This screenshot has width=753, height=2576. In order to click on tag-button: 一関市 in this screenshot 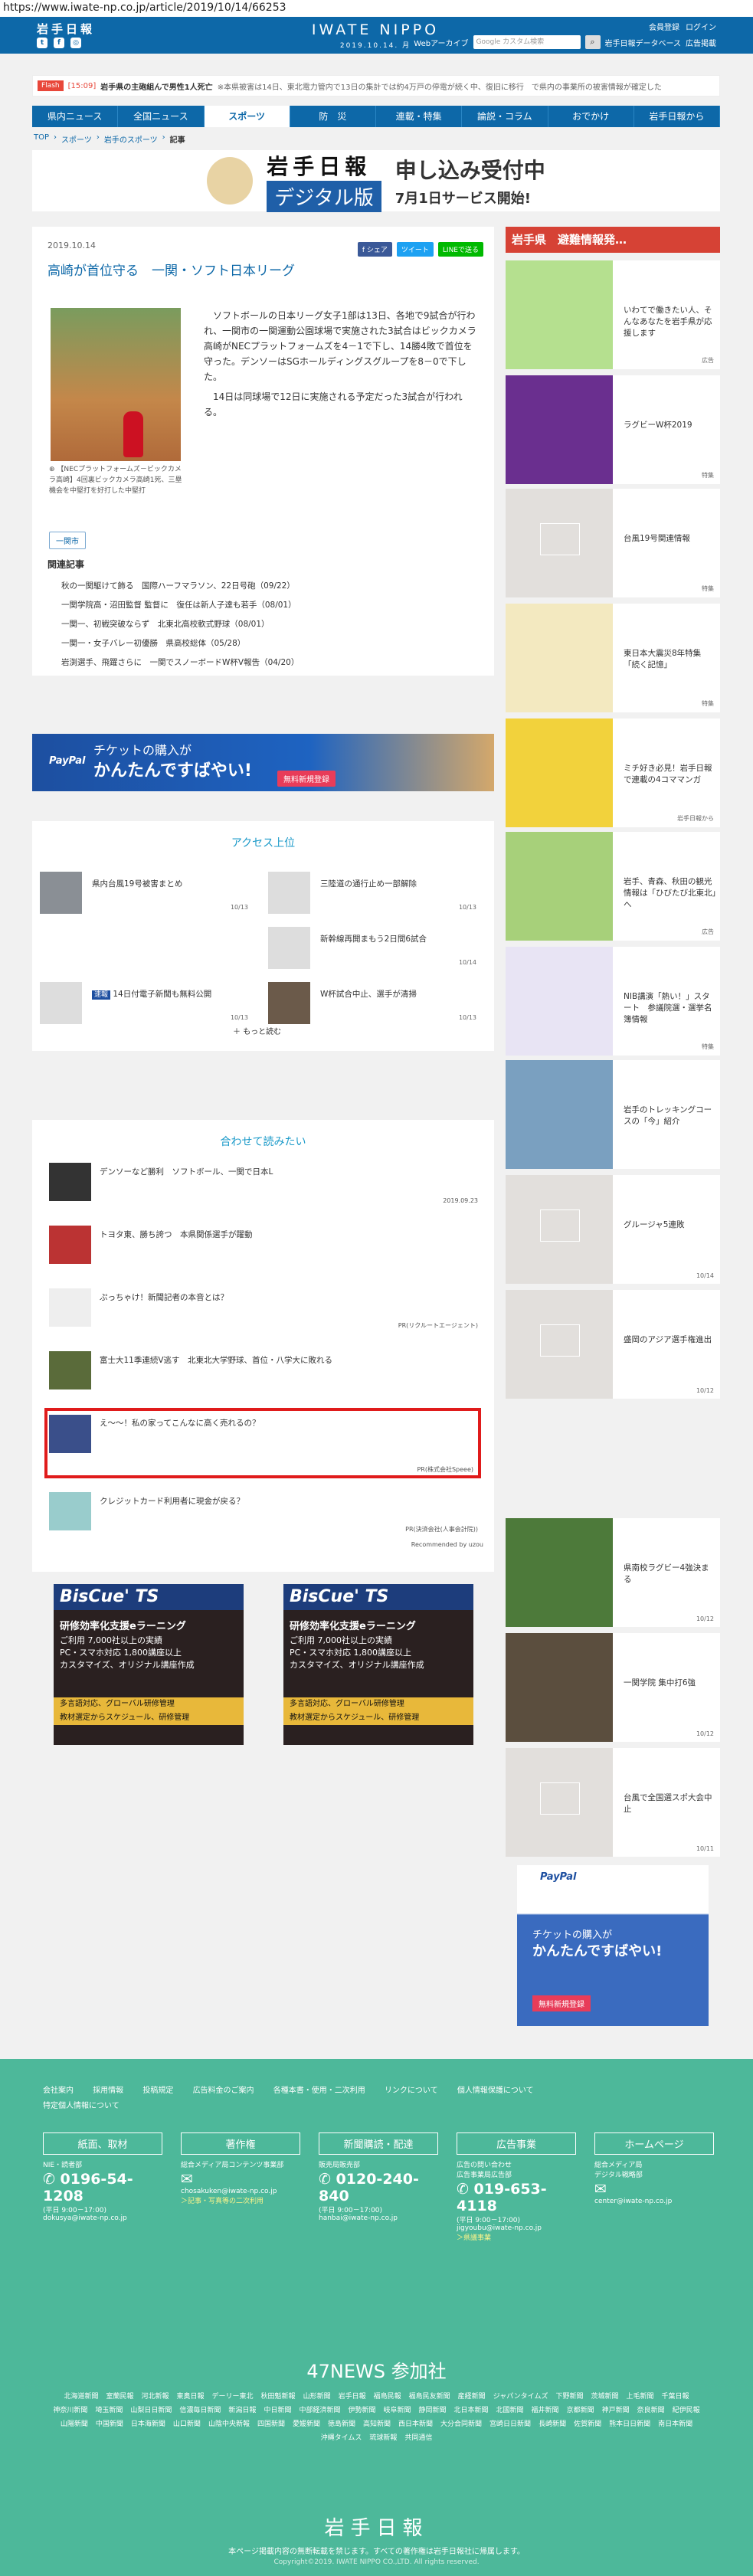, I will do `click(67, 540)`.